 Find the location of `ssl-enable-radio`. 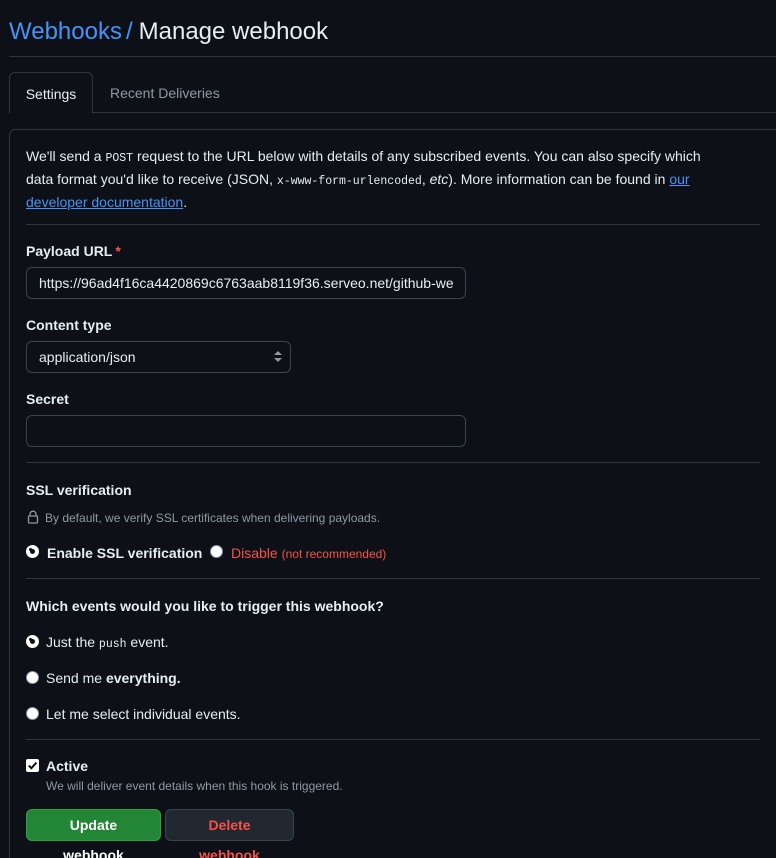

ssl-enable-radio is located at coordinates (32, 551).